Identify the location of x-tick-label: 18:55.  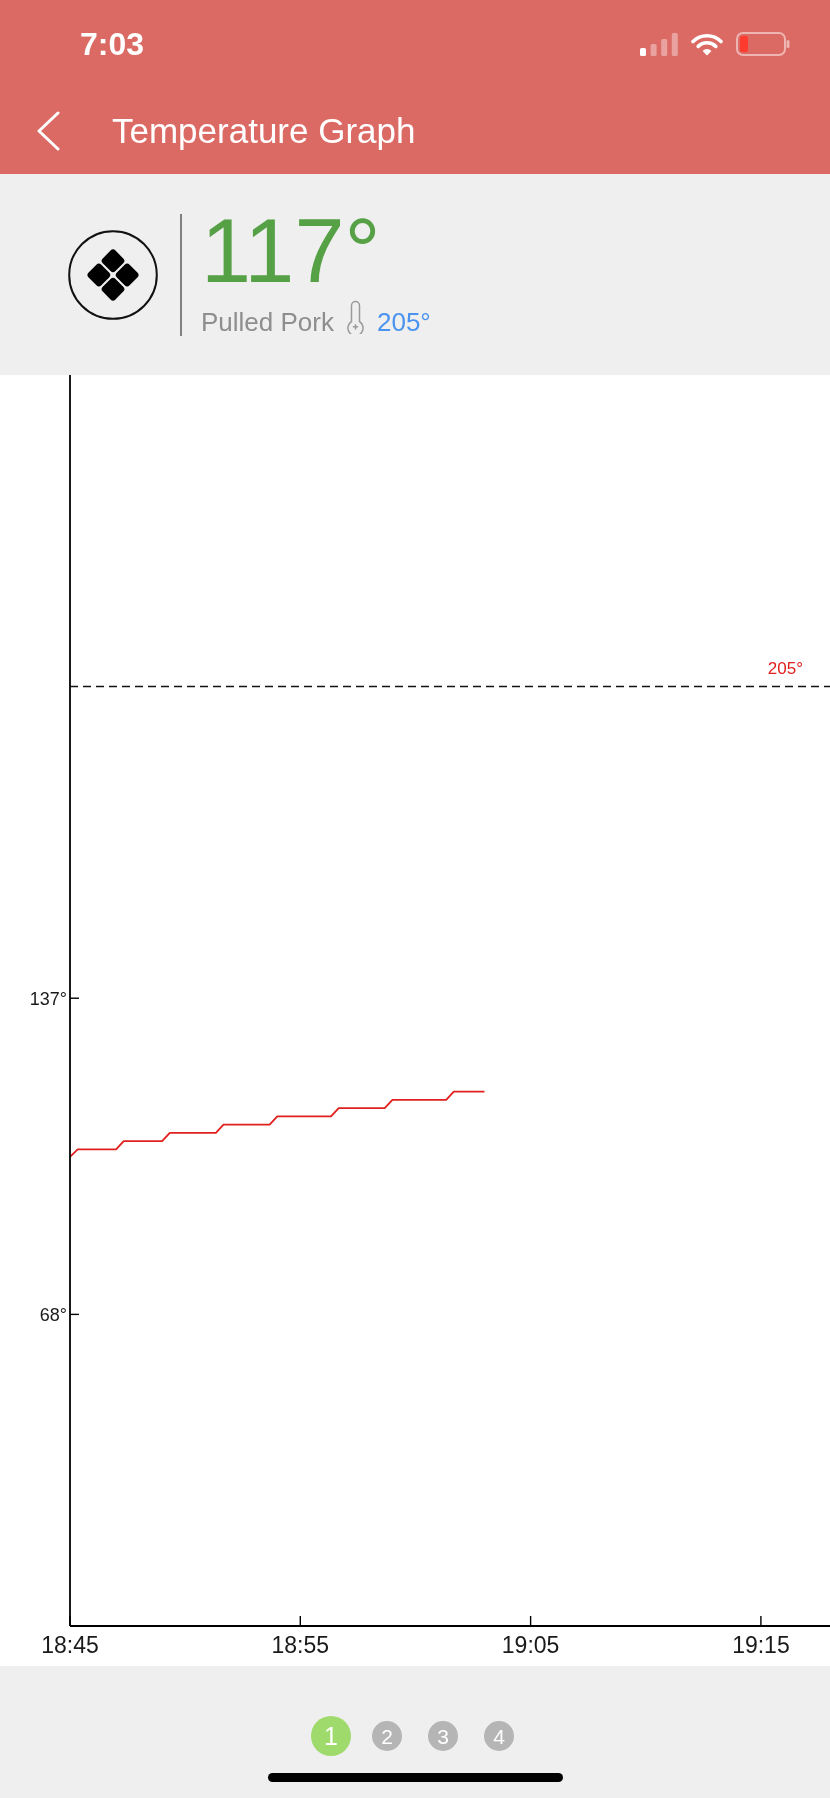
(300, 1645).